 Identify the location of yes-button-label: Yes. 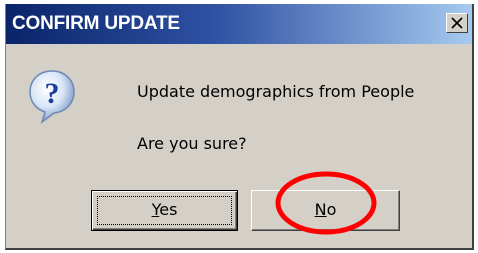
(164, 209).